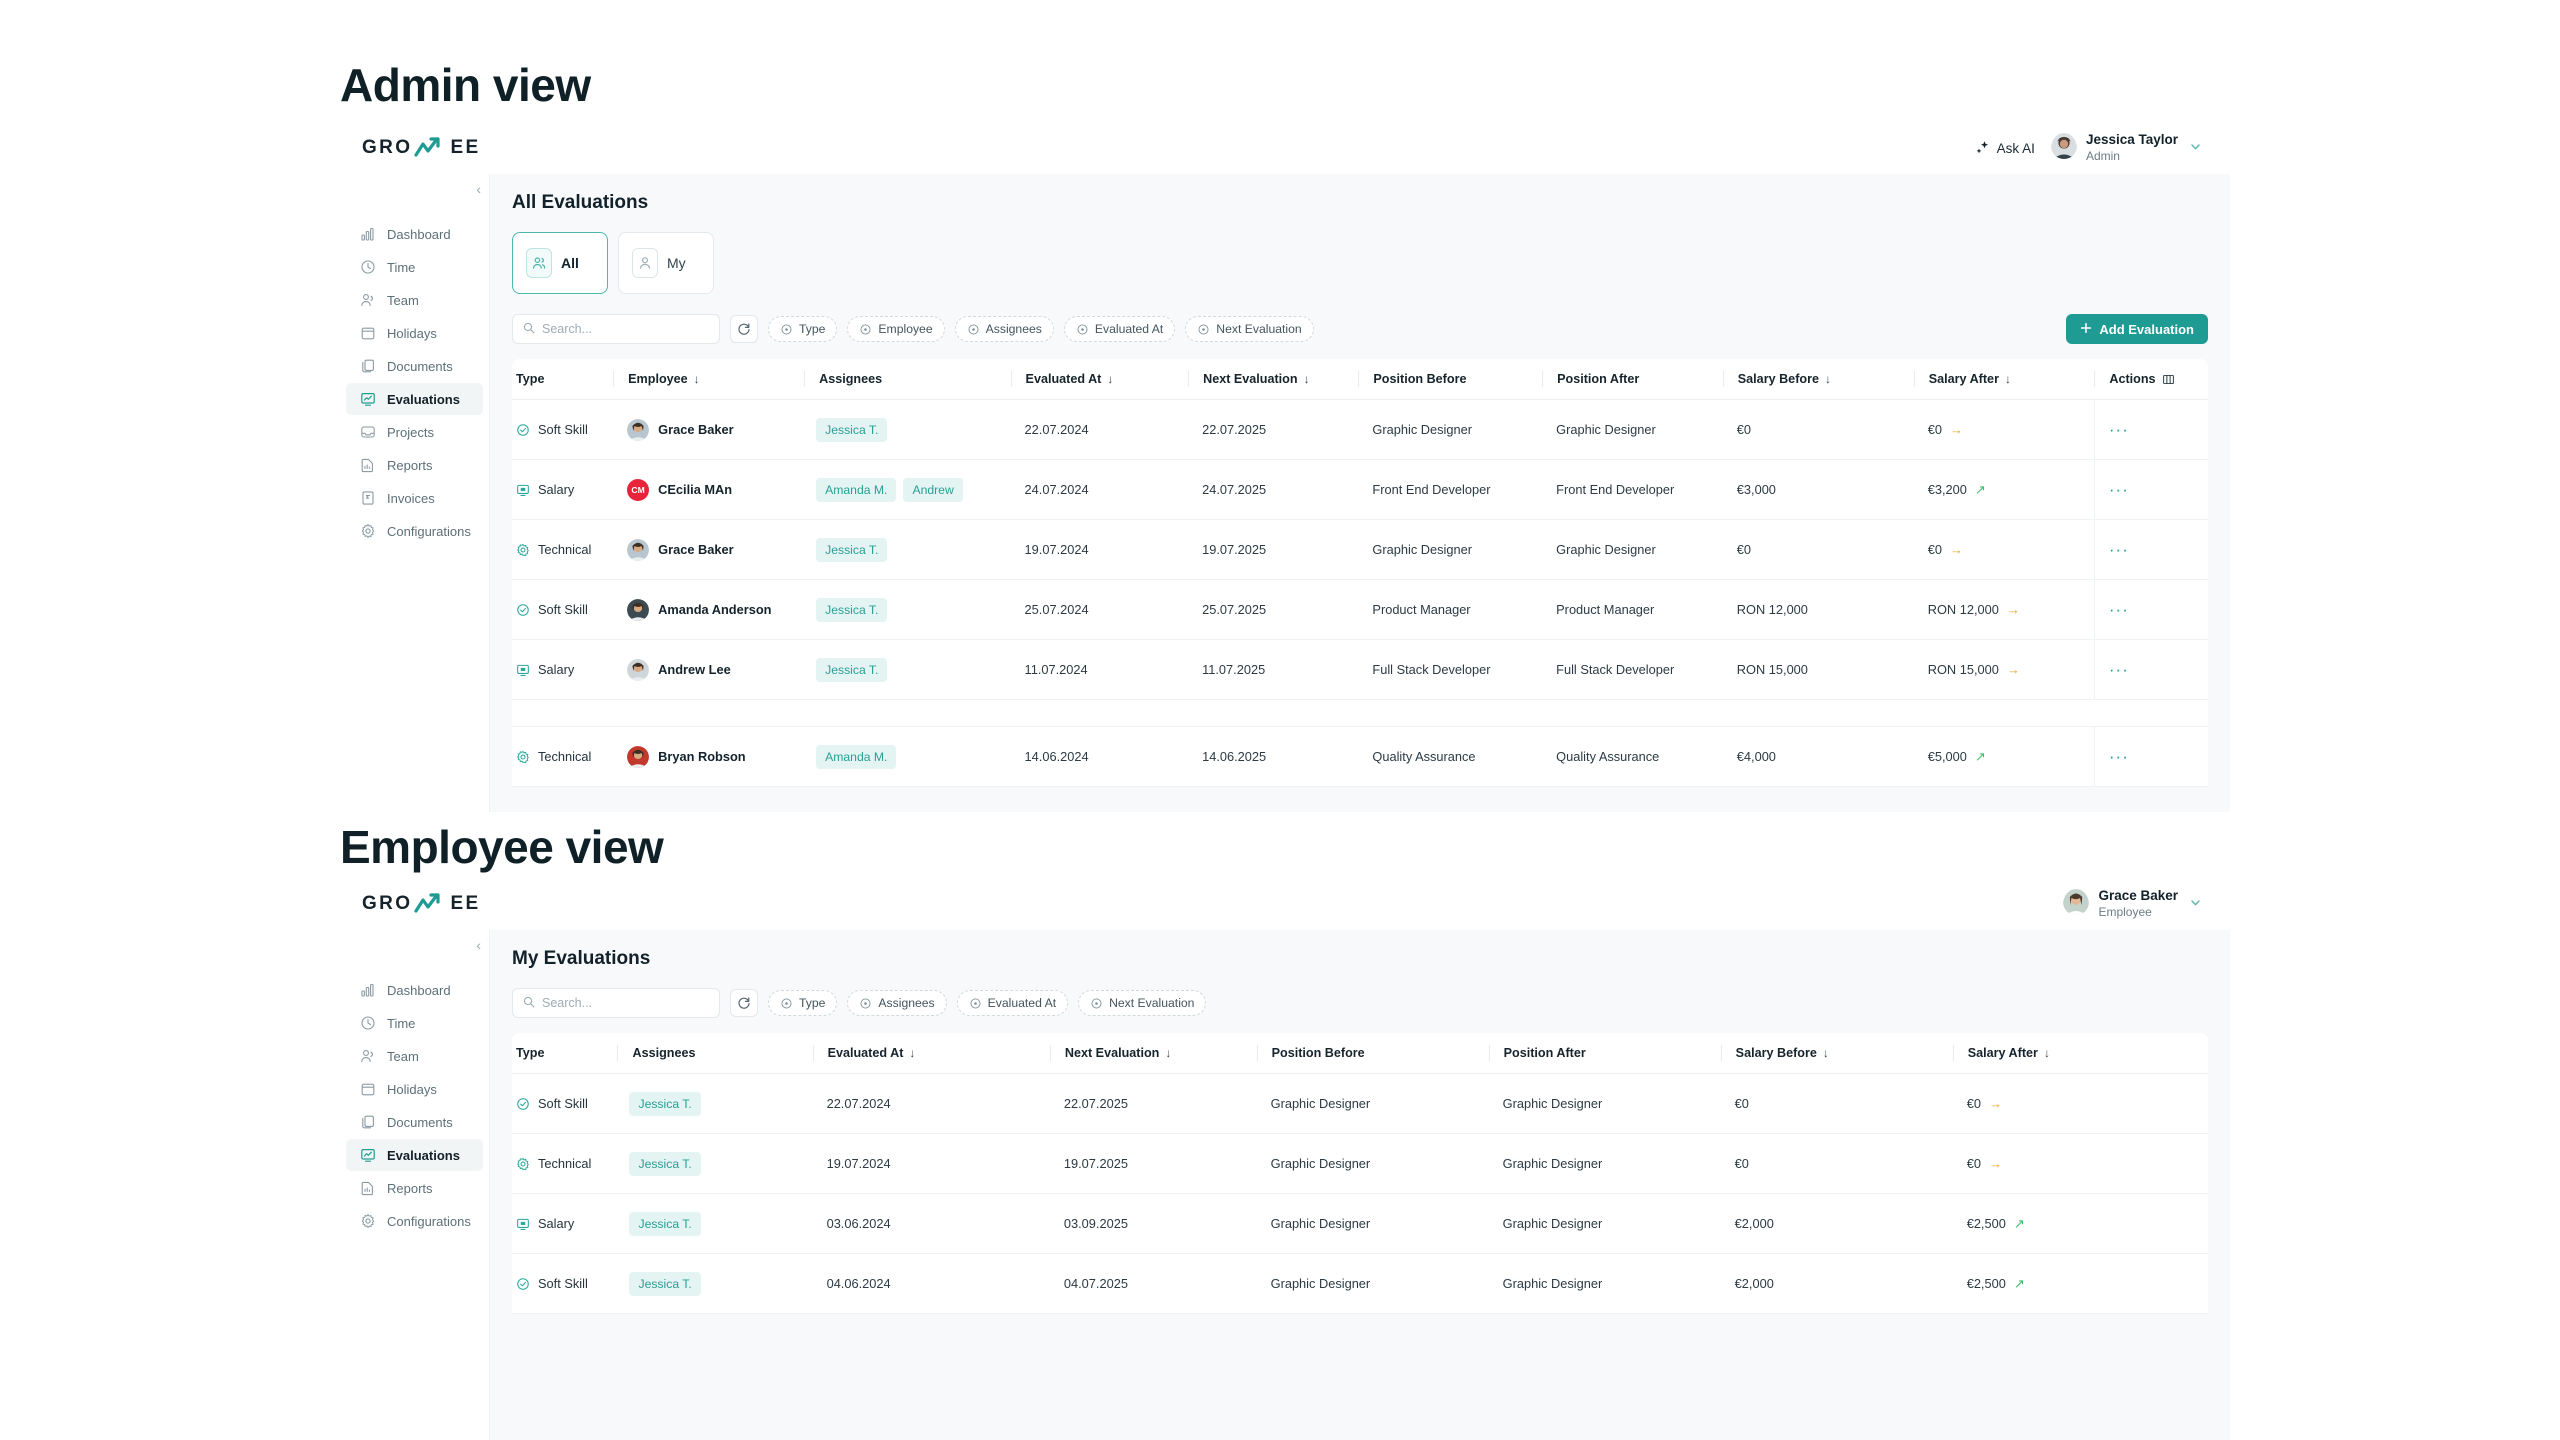 This screenshot has height=1440, width=2560. I want to click on logo-text-right: EE, so click(465, 147).